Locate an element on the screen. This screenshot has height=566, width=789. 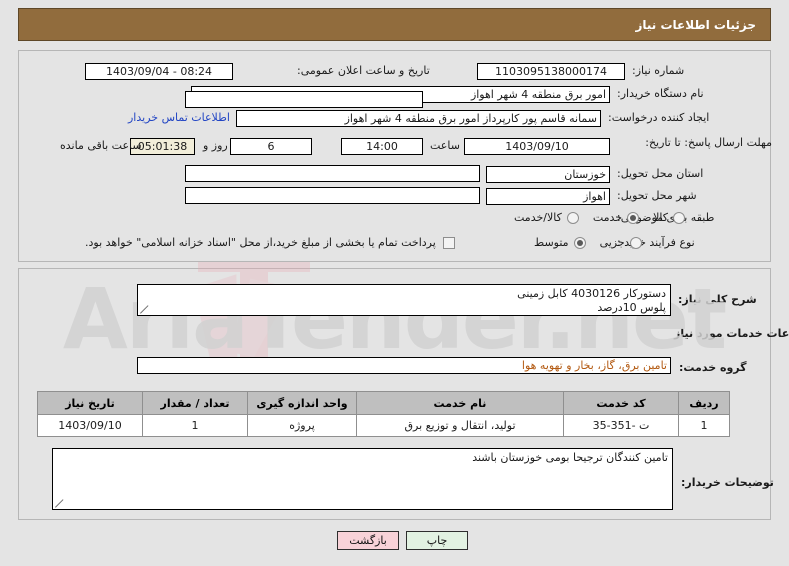
hour-label: ساعت is located at coordinates (445, 145).